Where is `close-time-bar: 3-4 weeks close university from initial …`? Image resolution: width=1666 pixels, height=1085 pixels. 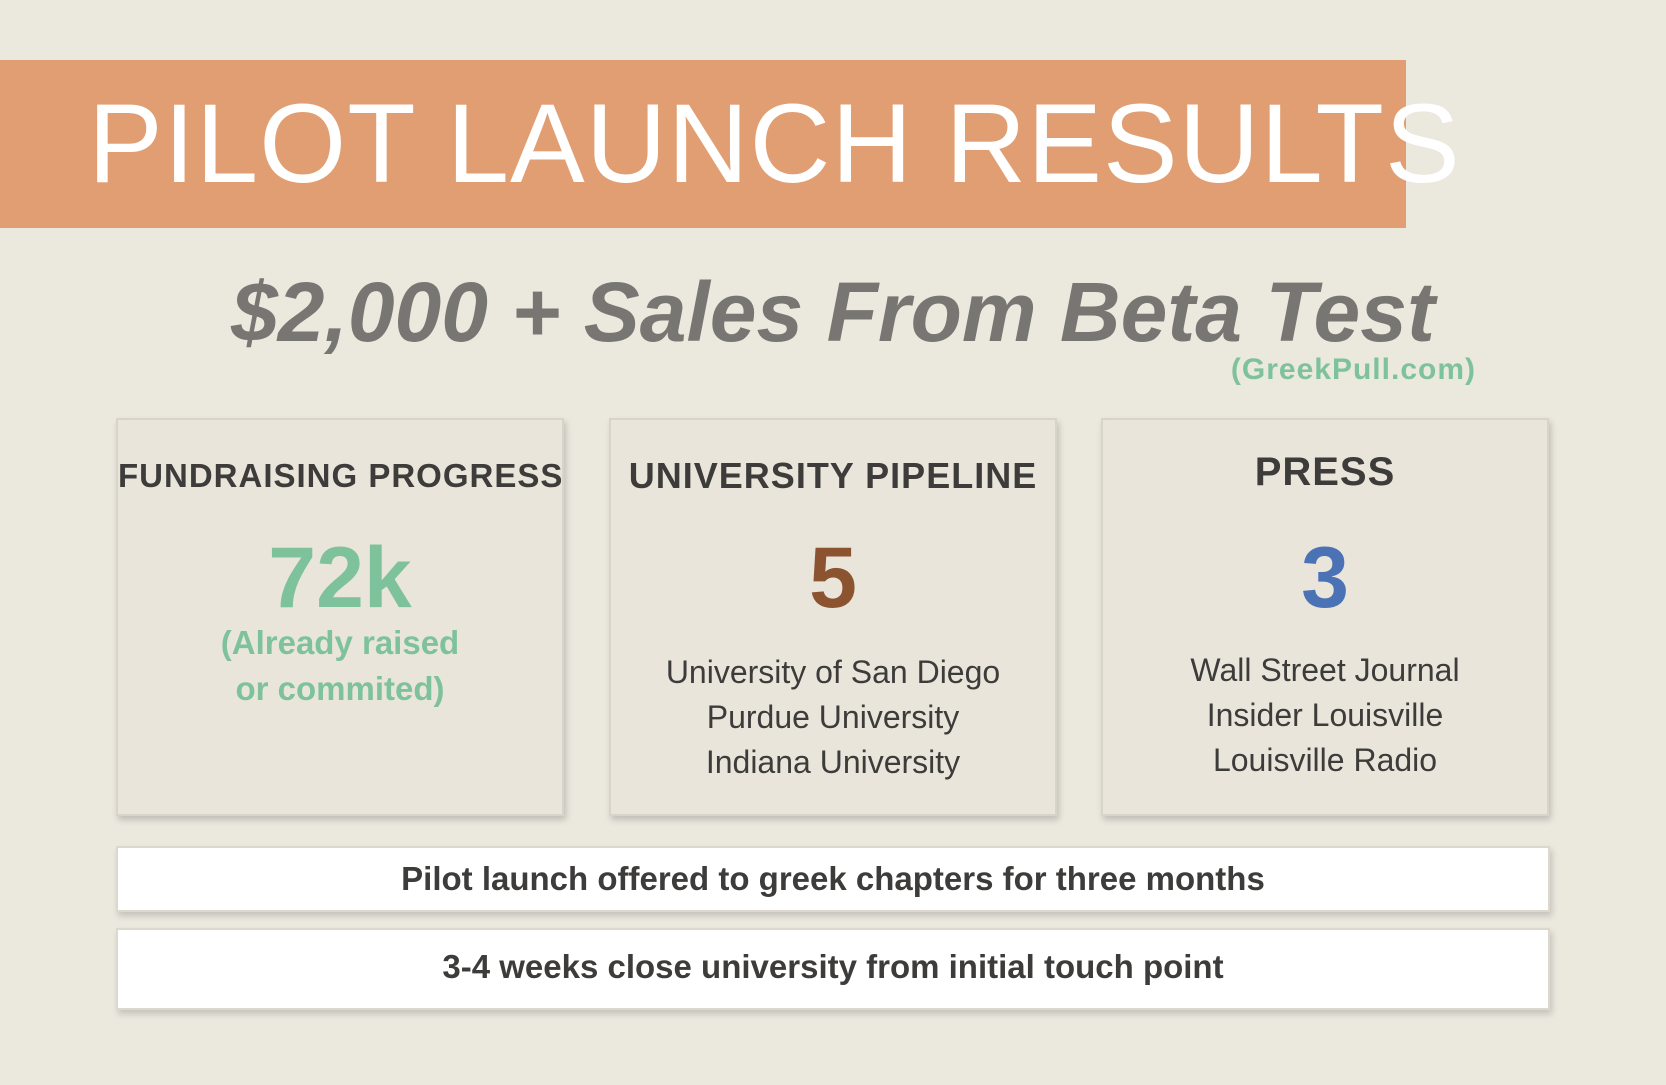
close-time-bar: 3-4 weeks close university from initial … is located at coordinates (833, 969).